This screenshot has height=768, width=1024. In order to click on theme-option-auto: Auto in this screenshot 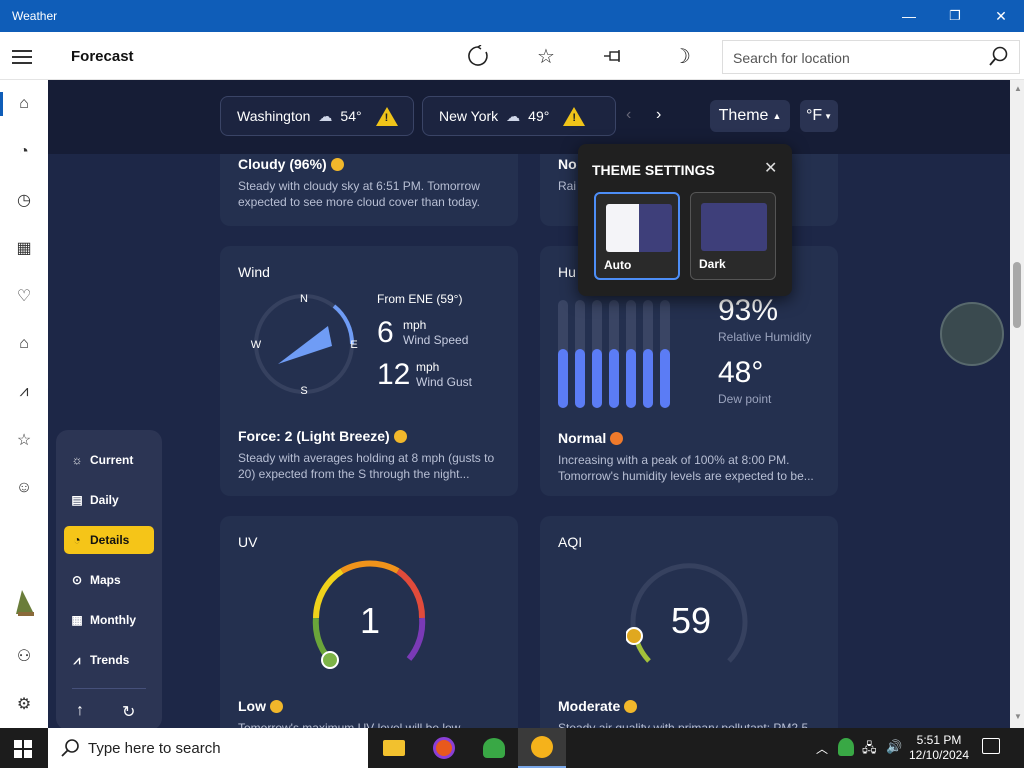, I will do `click(637, 236)`.